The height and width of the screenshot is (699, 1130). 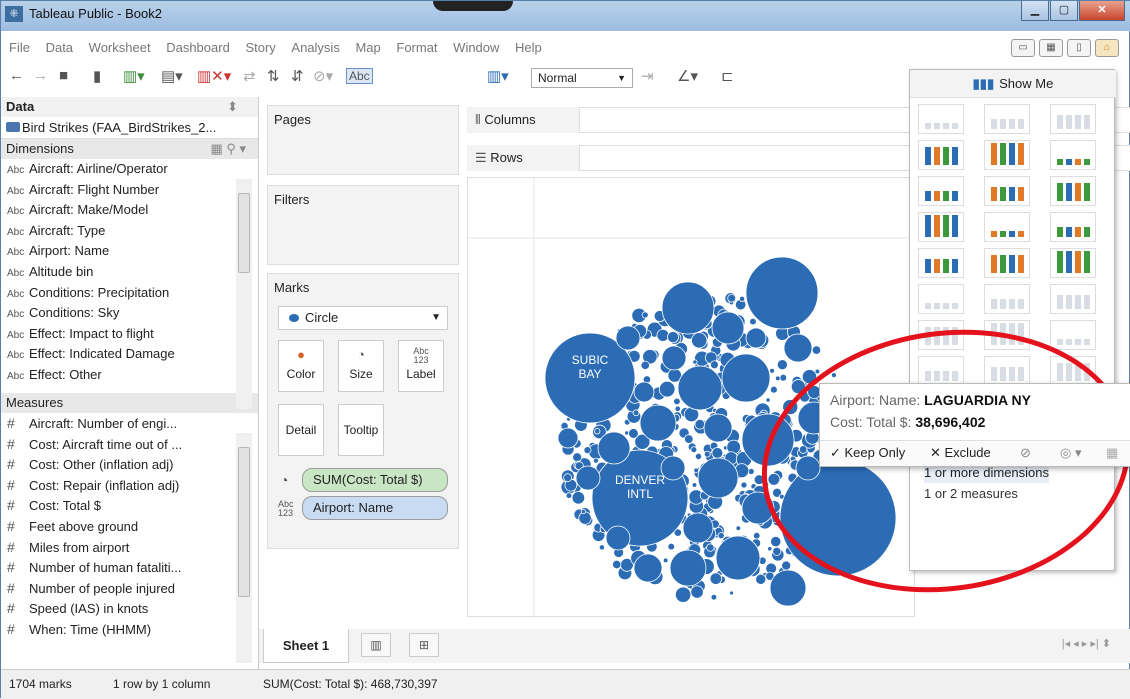 What do you see at coordinates (129, 629) in the screenshot?
I see `measure-item: # When: Time (HHMM)` at bounding box center [129, 629].